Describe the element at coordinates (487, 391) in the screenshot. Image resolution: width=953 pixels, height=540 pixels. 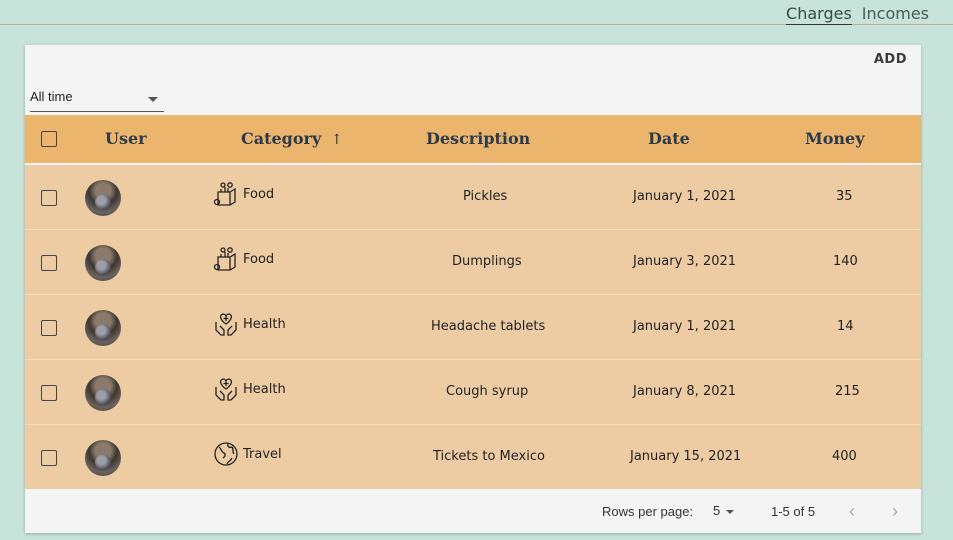
I see `description-cell: Cough syrup` at that location.